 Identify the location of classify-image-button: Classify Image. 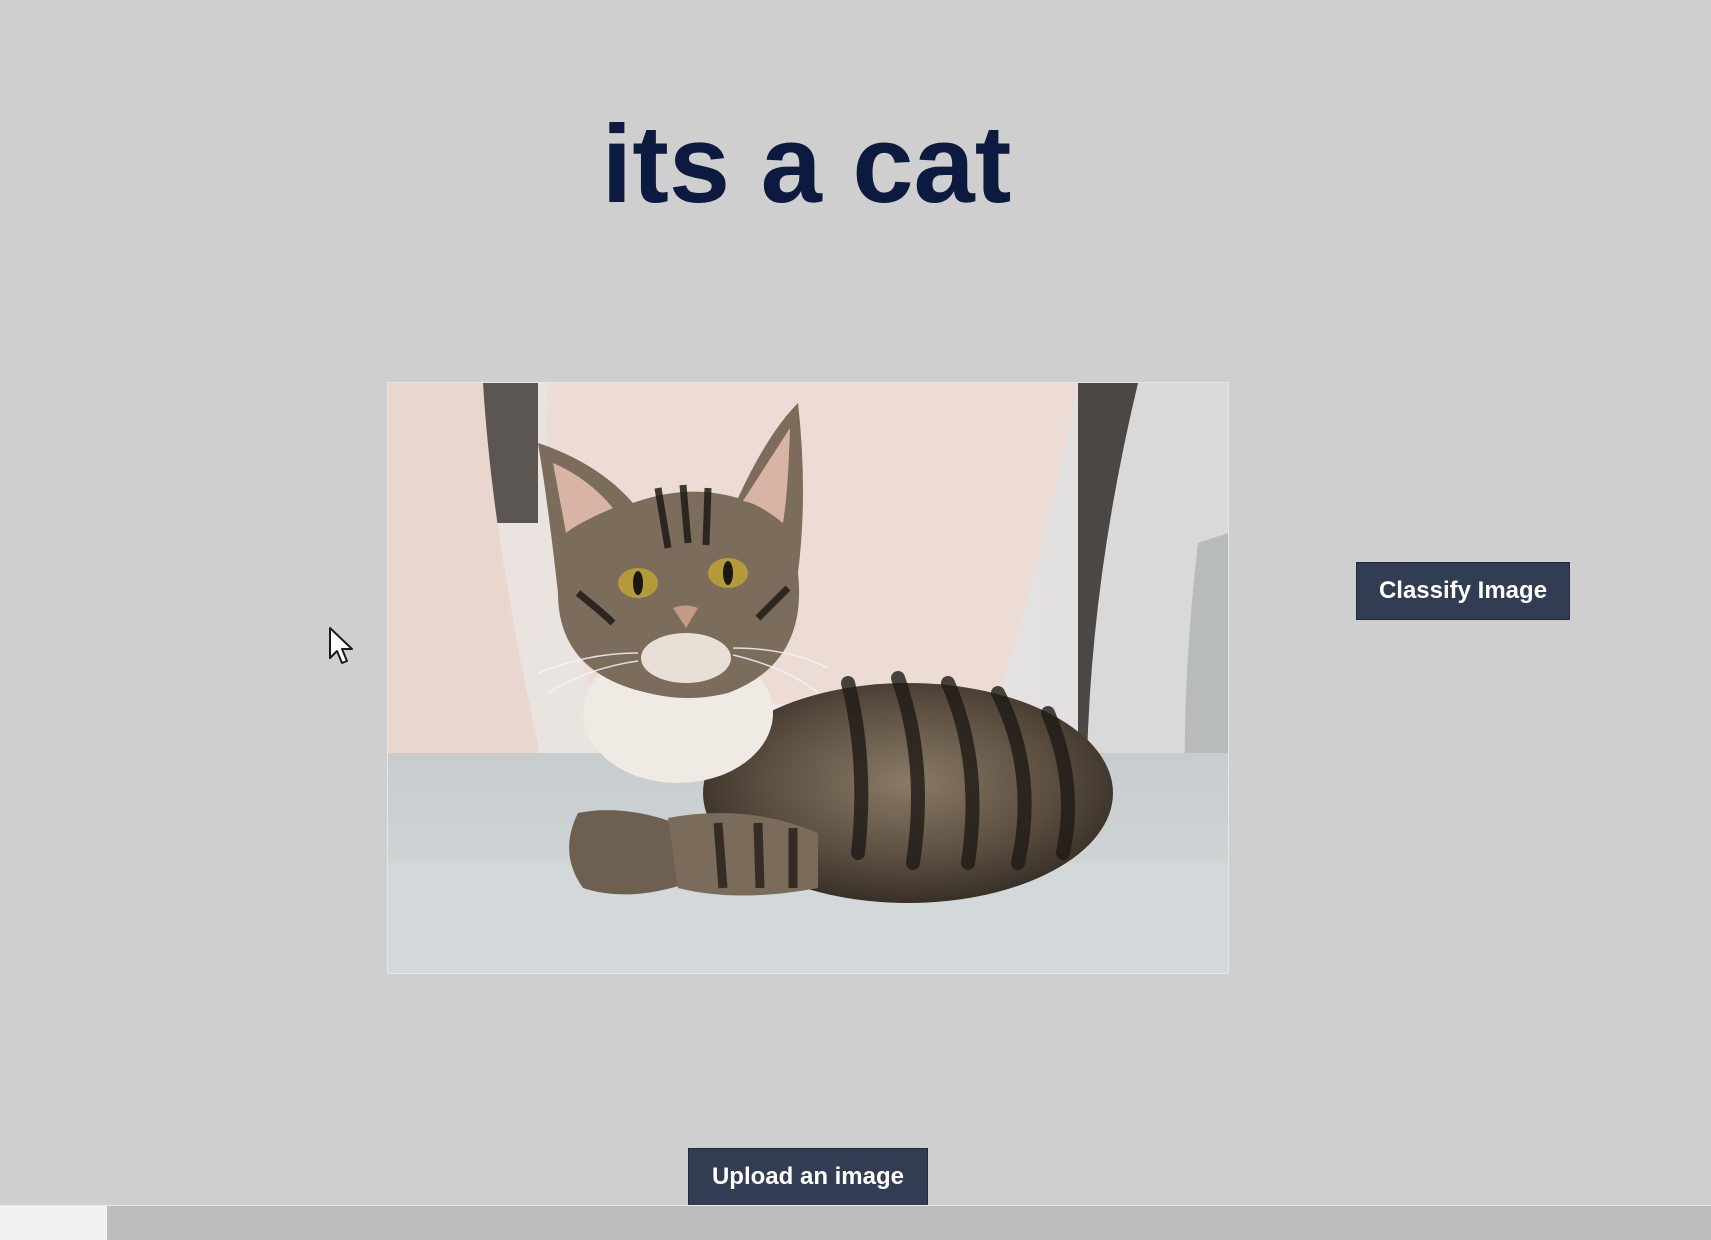
(1463, 591).